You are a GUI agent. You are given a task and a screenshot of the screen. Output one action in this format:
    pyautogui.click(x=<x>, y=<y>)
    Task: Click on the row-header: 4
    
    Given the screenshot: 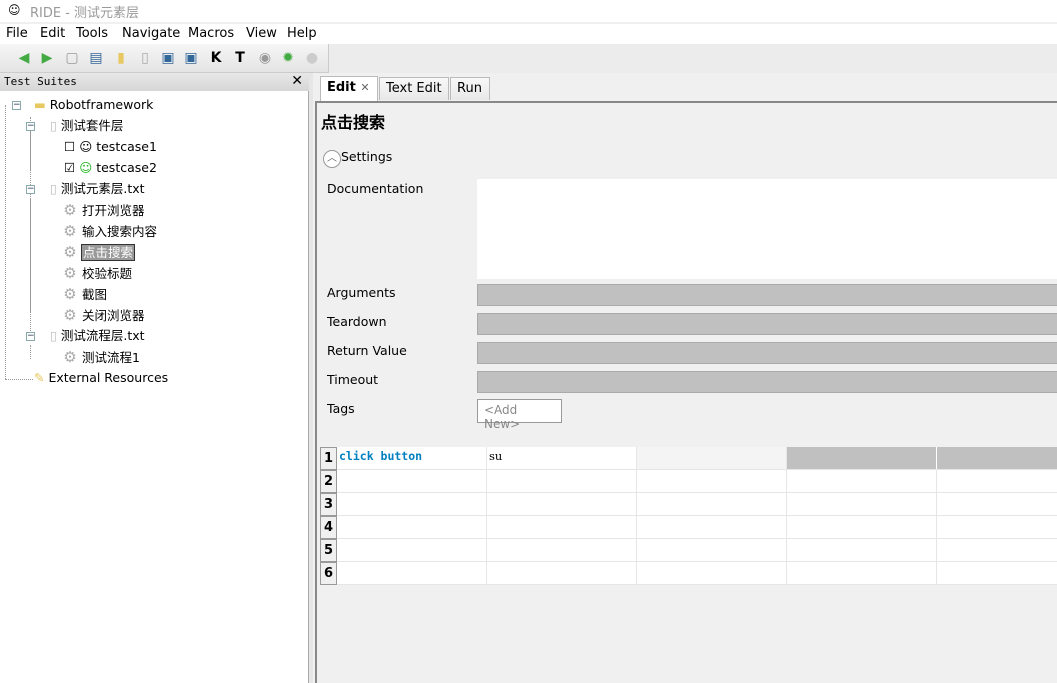 What is the action you would take?
    pyautogui.click(x=328, y=527)
    